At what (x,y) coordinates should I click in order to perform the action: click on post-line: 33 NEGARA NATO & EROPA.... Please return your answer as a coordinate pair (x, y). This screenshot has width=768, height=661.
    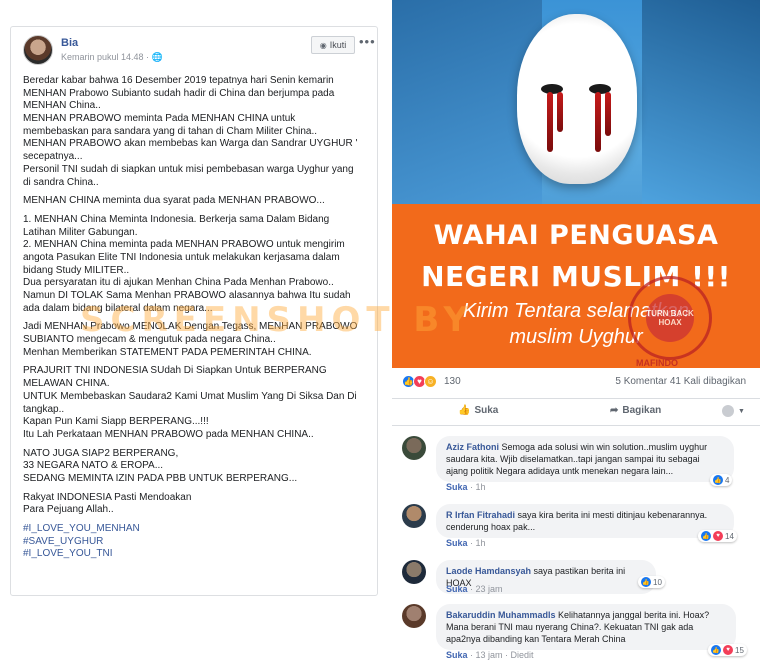
    Looking at the image, I should click on (93, 466).